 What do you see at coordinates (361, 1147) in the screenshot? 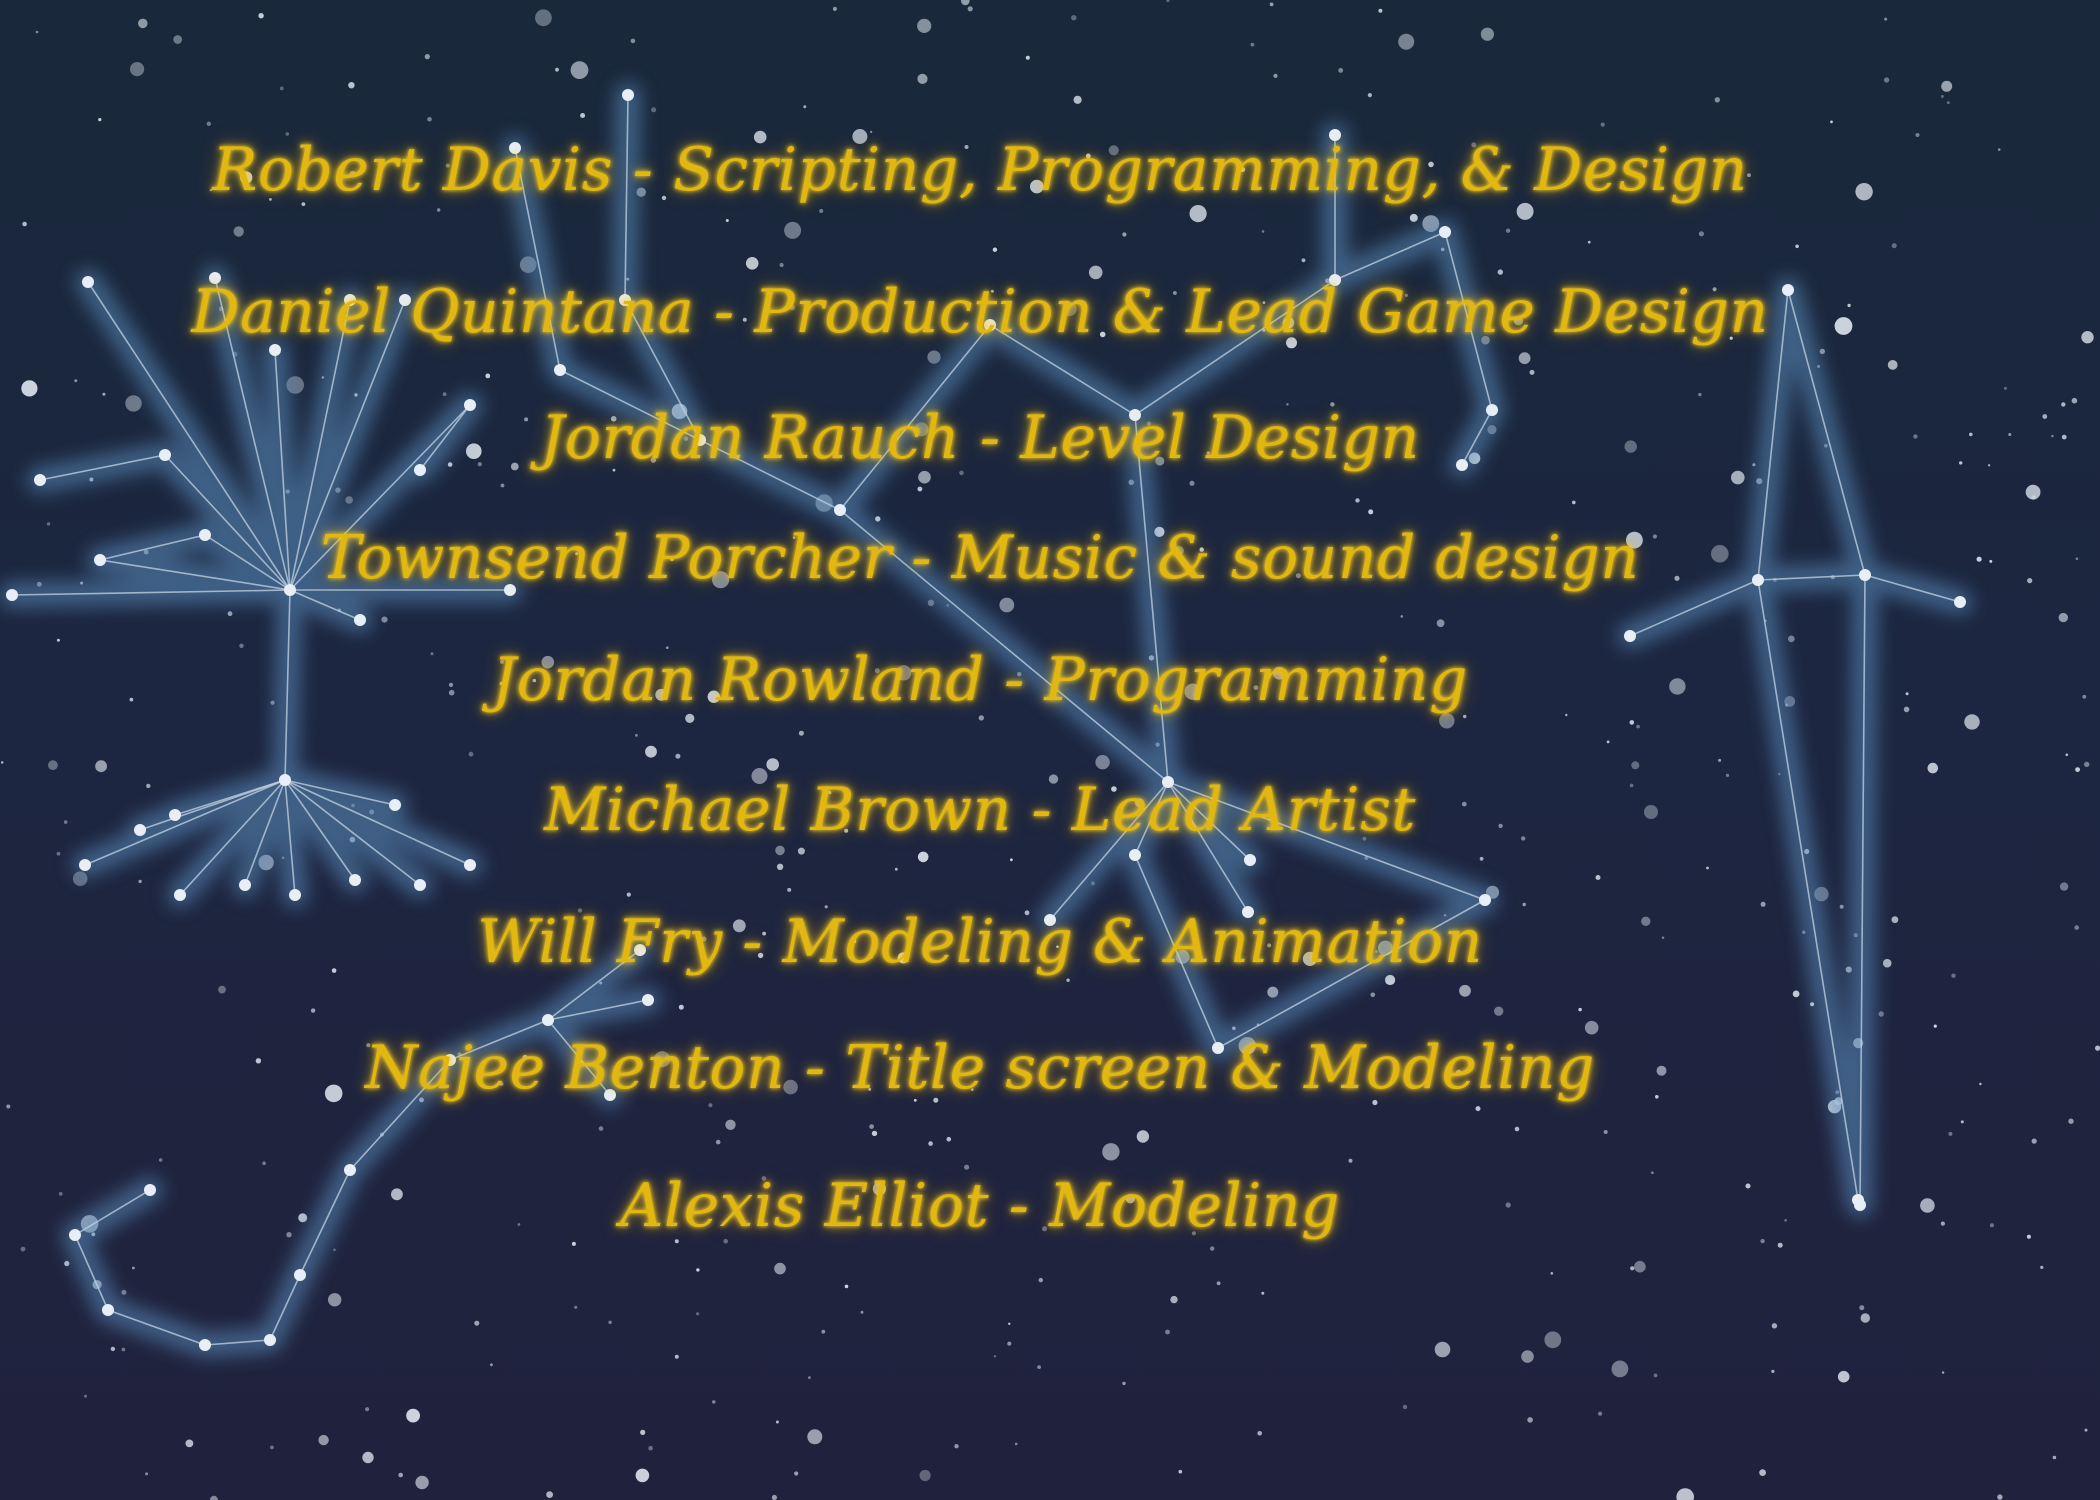
I see `constellation-hook` at bounding box center [361, 1147].